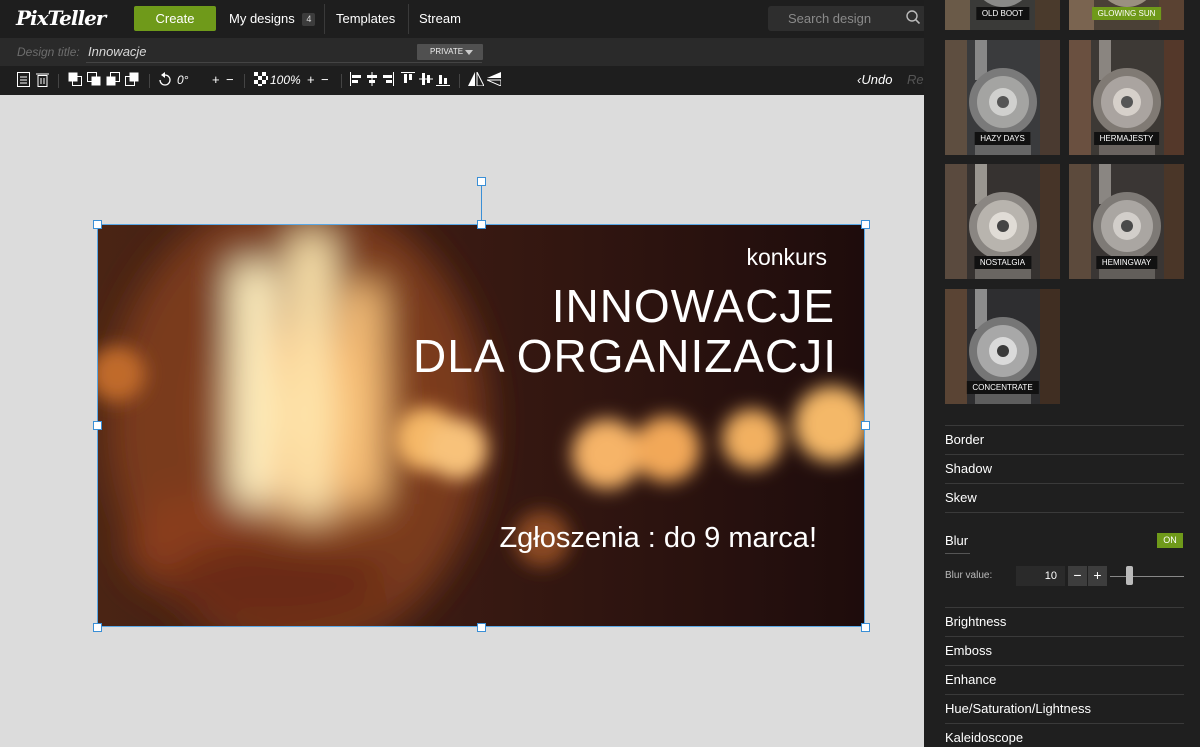 The width and height of the screenshot is (1200, 747). What do you see at coordinates (75, 80) in the screenshot?
I see `bring-to-front-icon` at bounding box center [75, 80].